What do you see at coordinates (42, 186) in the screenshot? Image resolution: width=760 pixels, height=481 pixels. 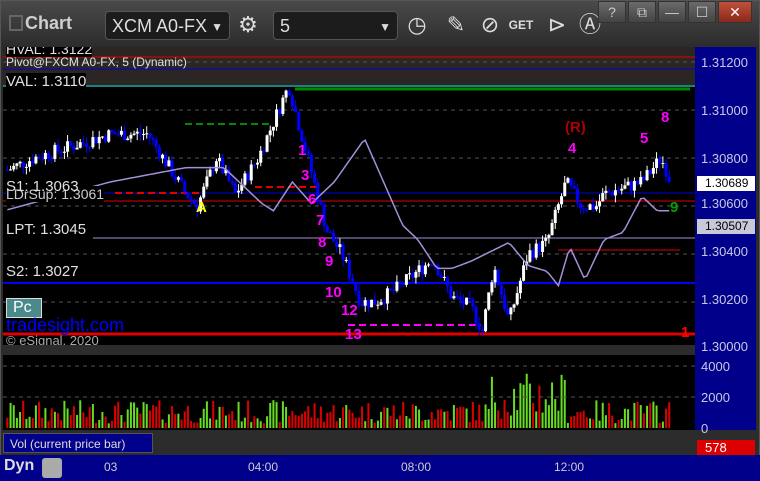 I see `s1-label: S1: 1.3063` at bounding box center [42, 186].